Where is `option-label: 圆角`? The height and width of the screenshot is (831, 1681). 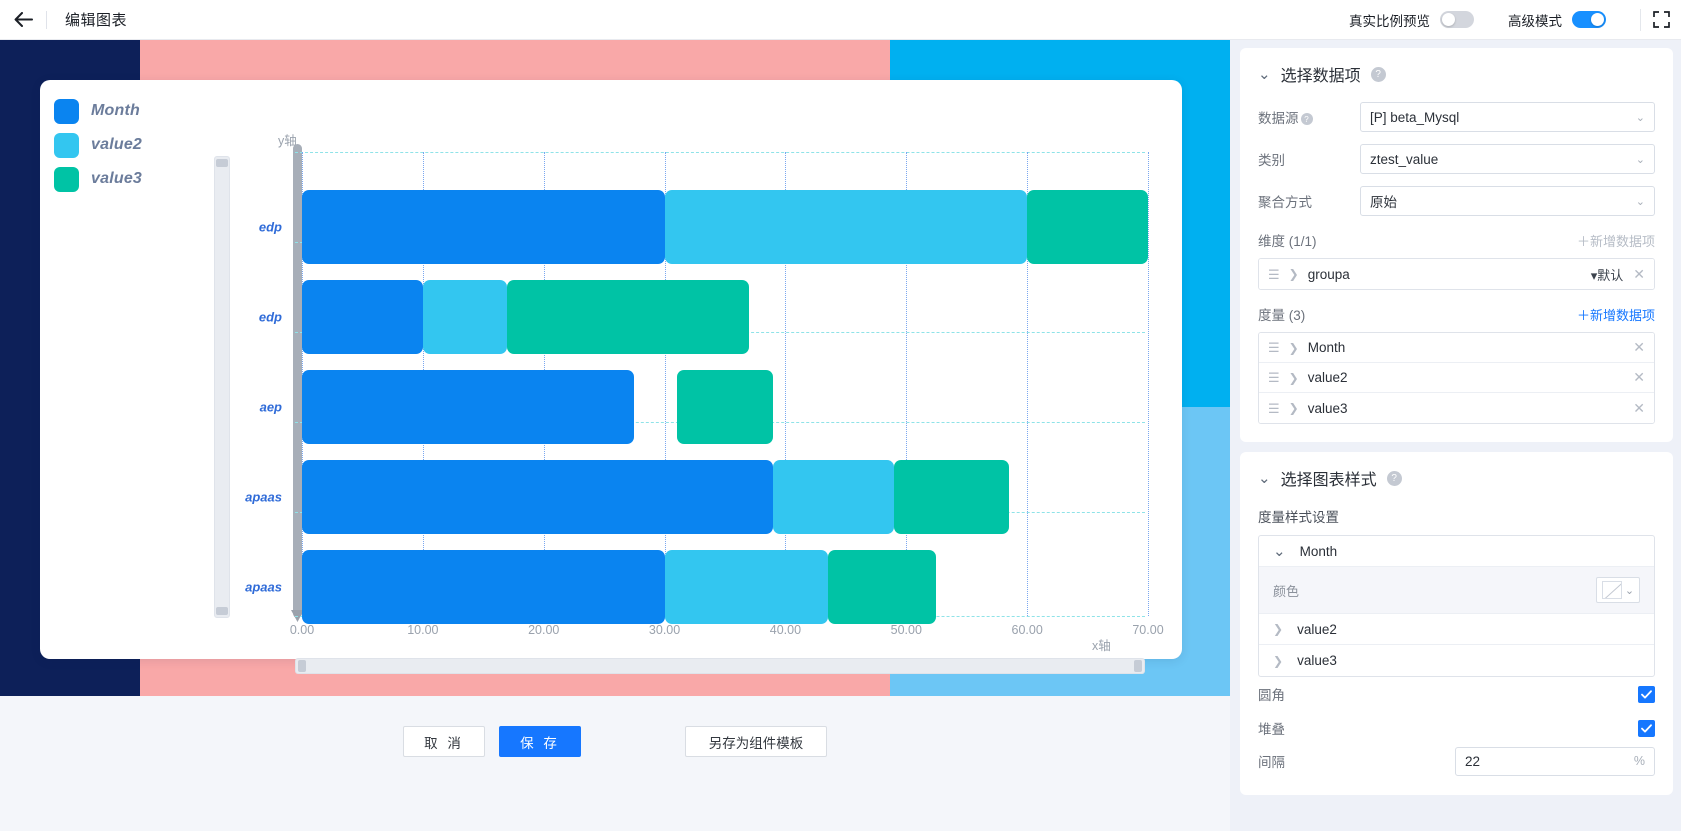 option-label: 圆角 is located at coordinates (1271, 695).